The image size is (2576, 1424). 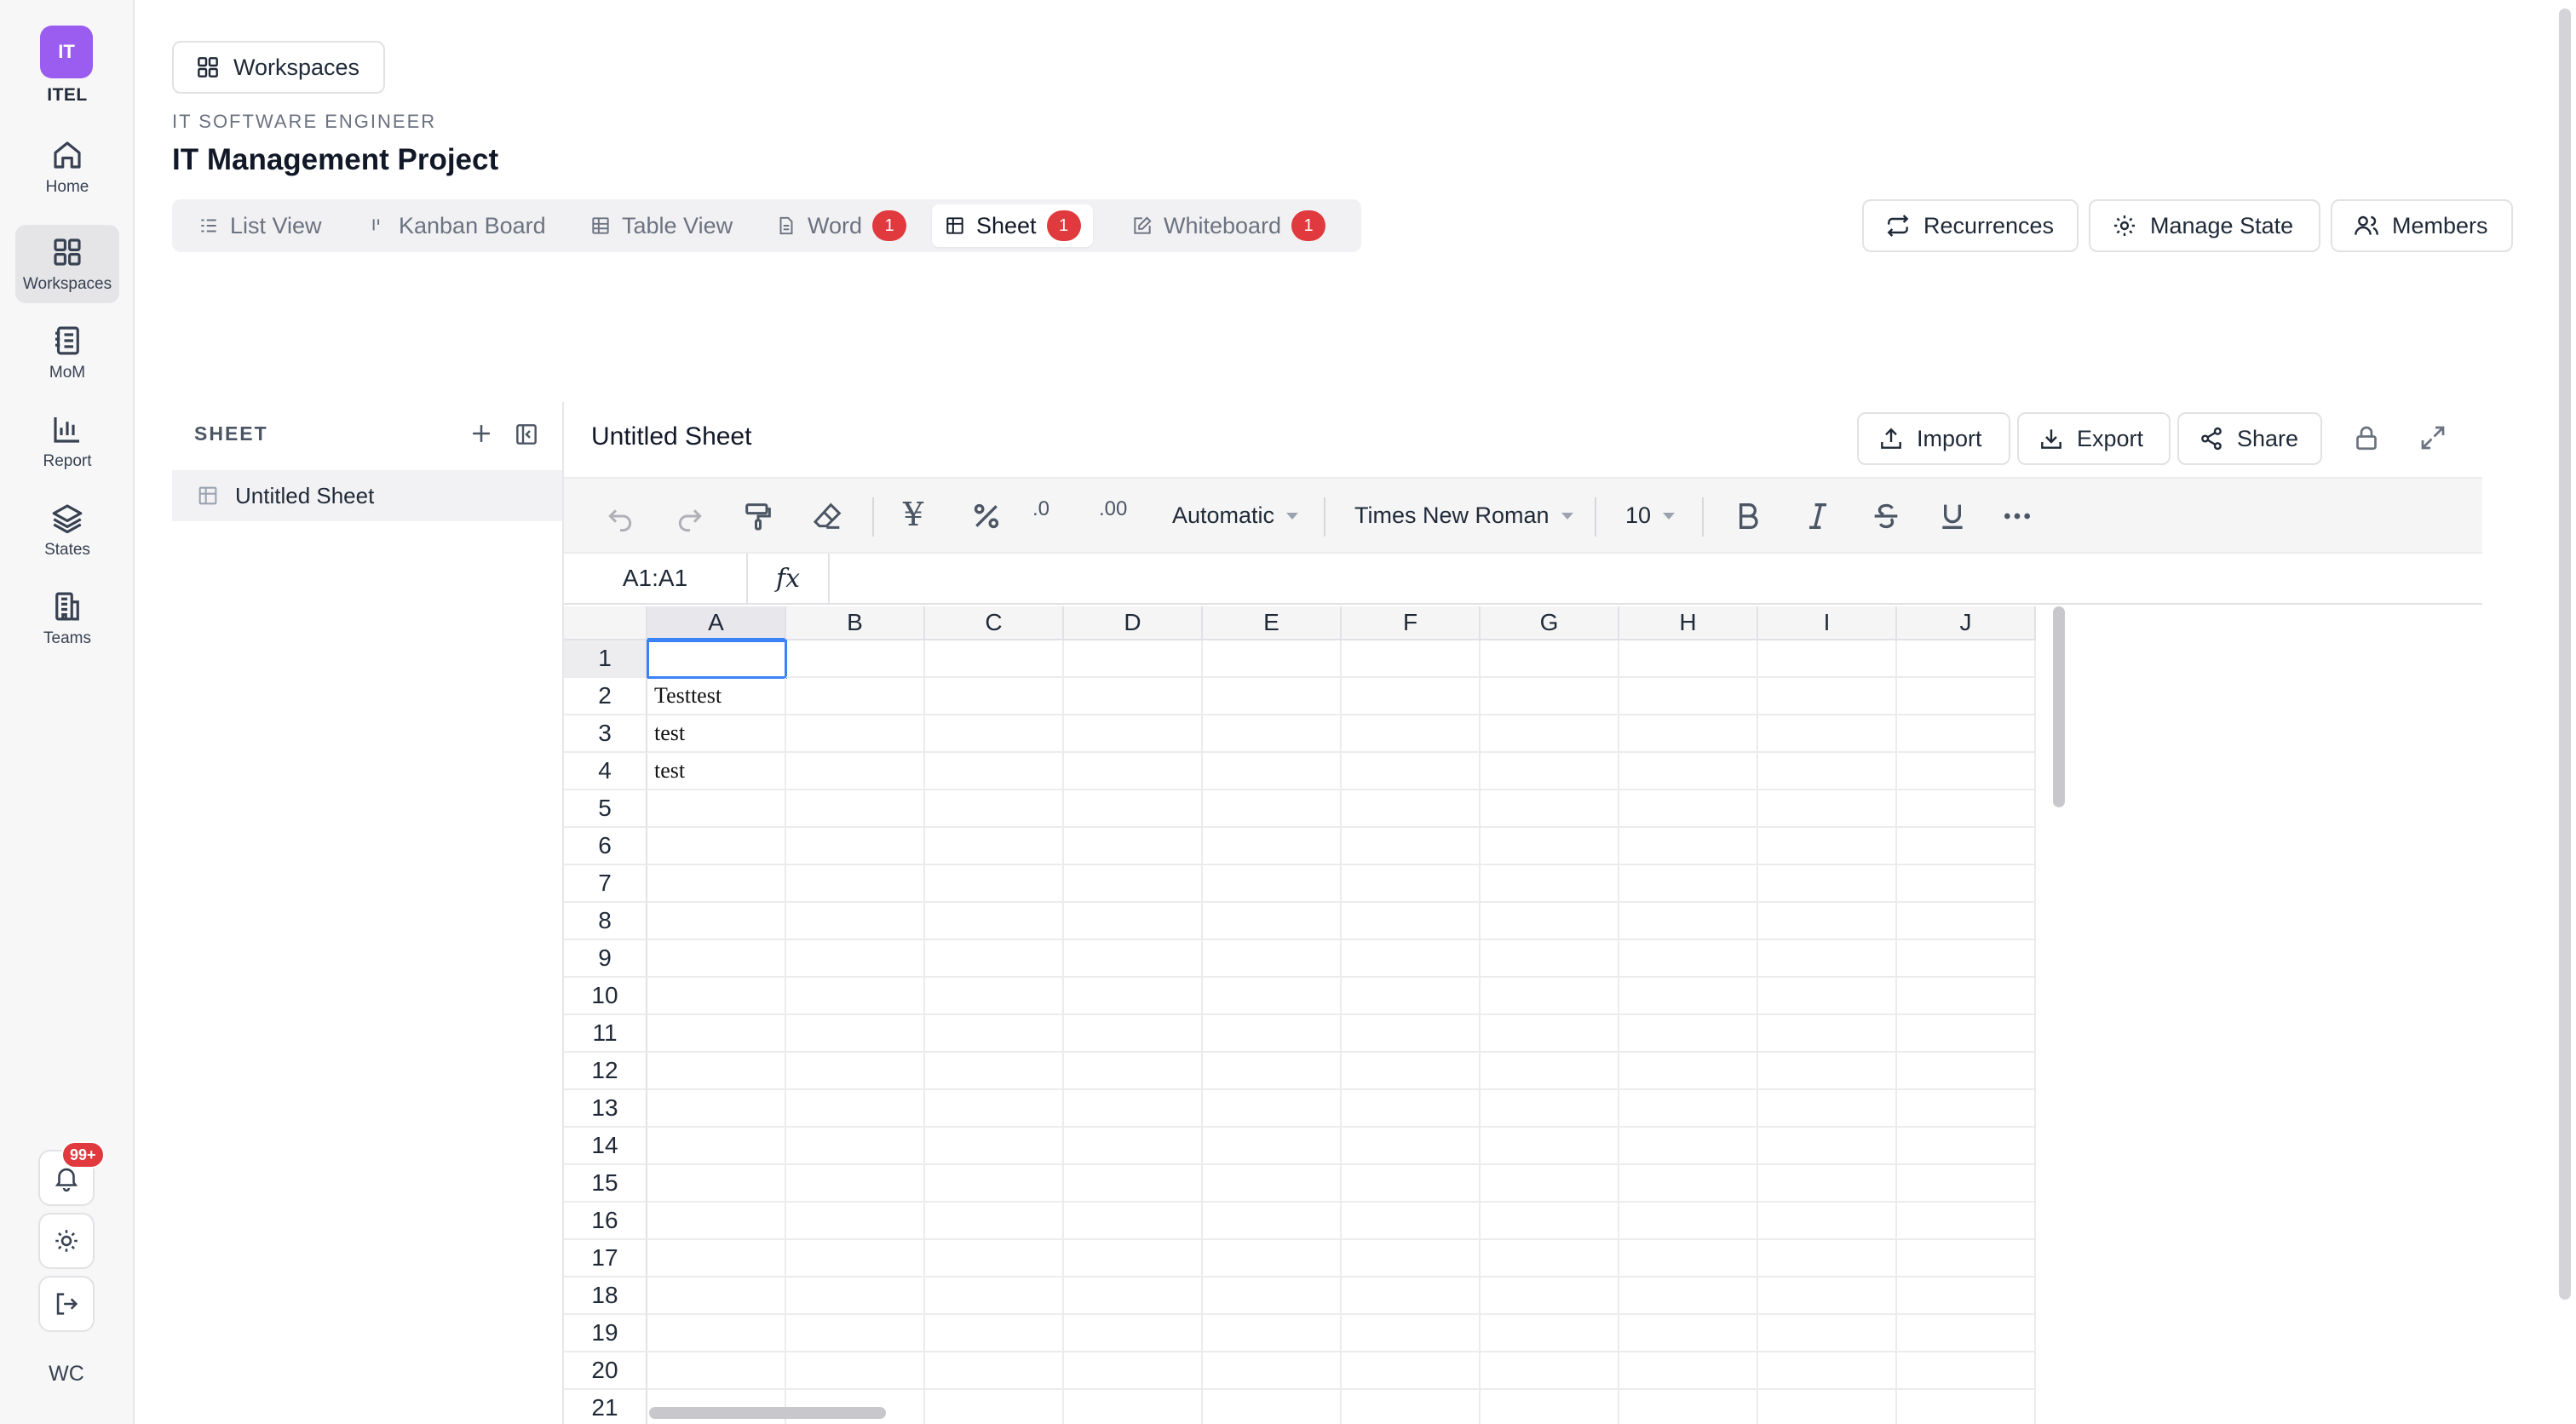 What do you see at coordinates (2094, 438) in the screenshot?
I see `export-button: Export` at bounding box center [2094, 438].